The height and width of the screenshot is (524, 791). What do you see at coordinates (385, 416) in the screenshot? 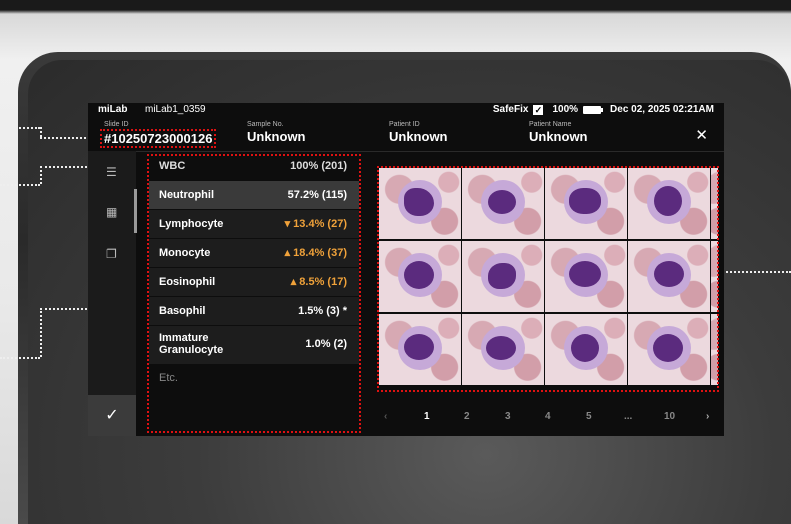
I see `chevron-left-icon: ‹` at bounding box center [385, 416].